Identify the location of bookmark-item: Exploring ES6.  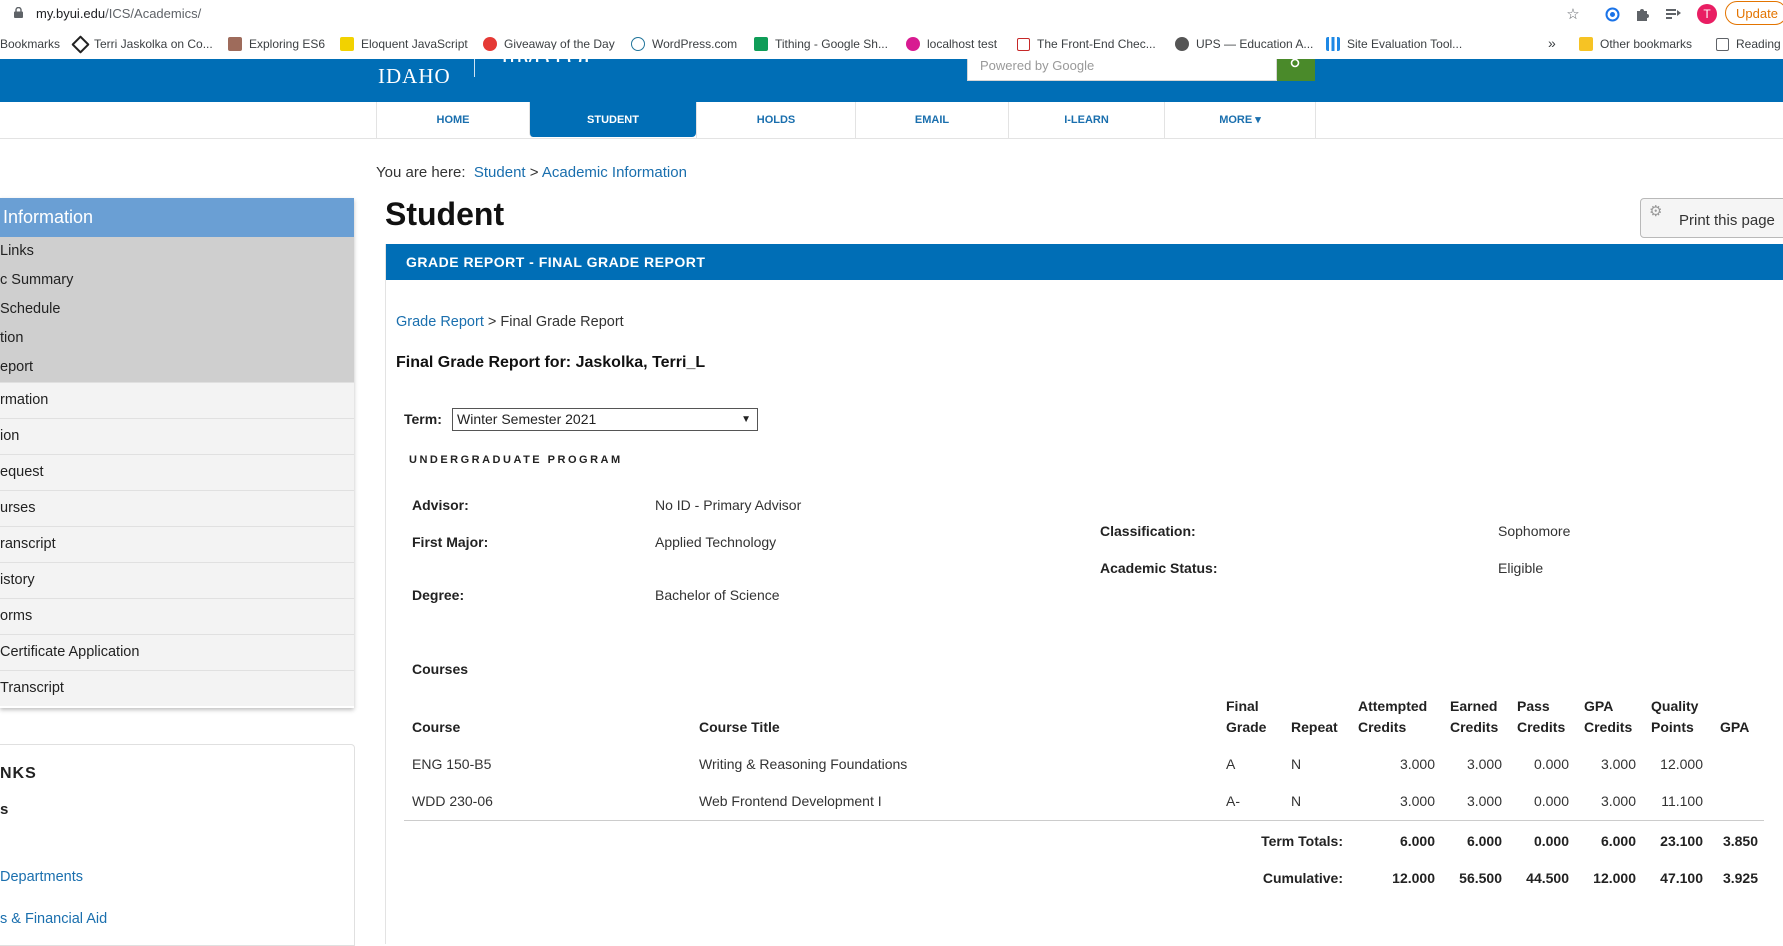
(276, 44).